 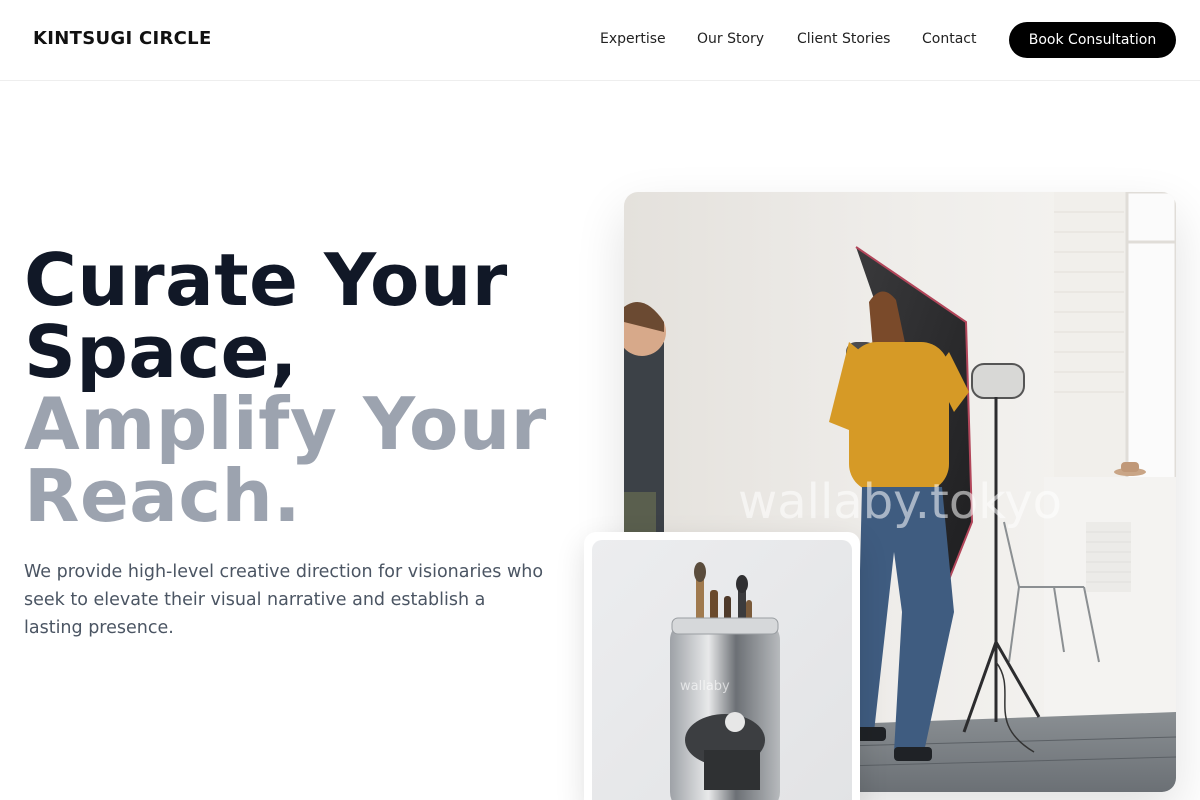 What do you see at coordinates (705, 686) in the screenshot?
I see `photo-watermark-small: wallaby` at bounding box center [705, 686].